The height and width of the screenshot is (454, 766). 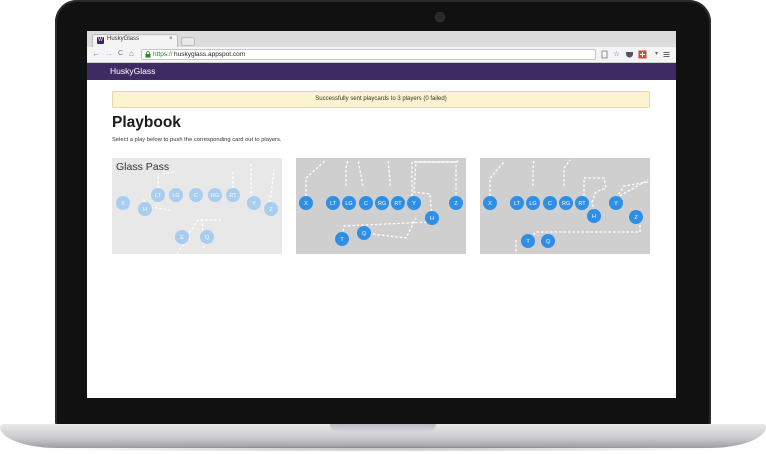 I want to click on pocket-icon, so click(x=629, y=54).